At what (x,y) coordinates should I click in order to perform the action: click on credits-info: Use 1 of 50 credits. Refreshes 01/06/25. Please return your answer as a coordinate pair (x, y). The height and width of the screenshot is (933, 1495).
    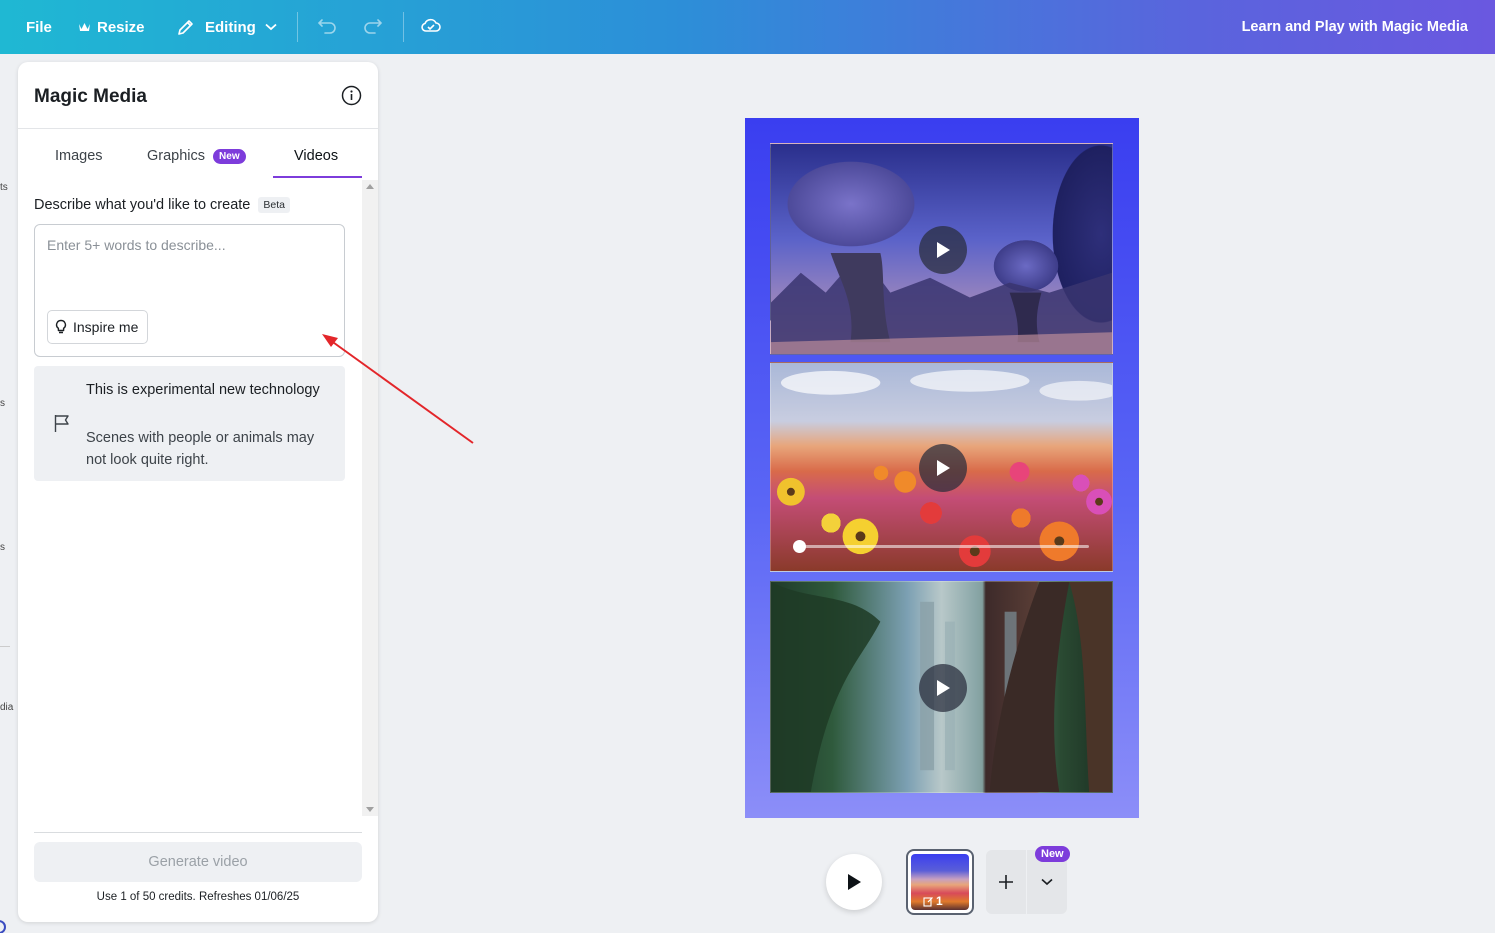
    Looking at the image, I should click on (198, 897).